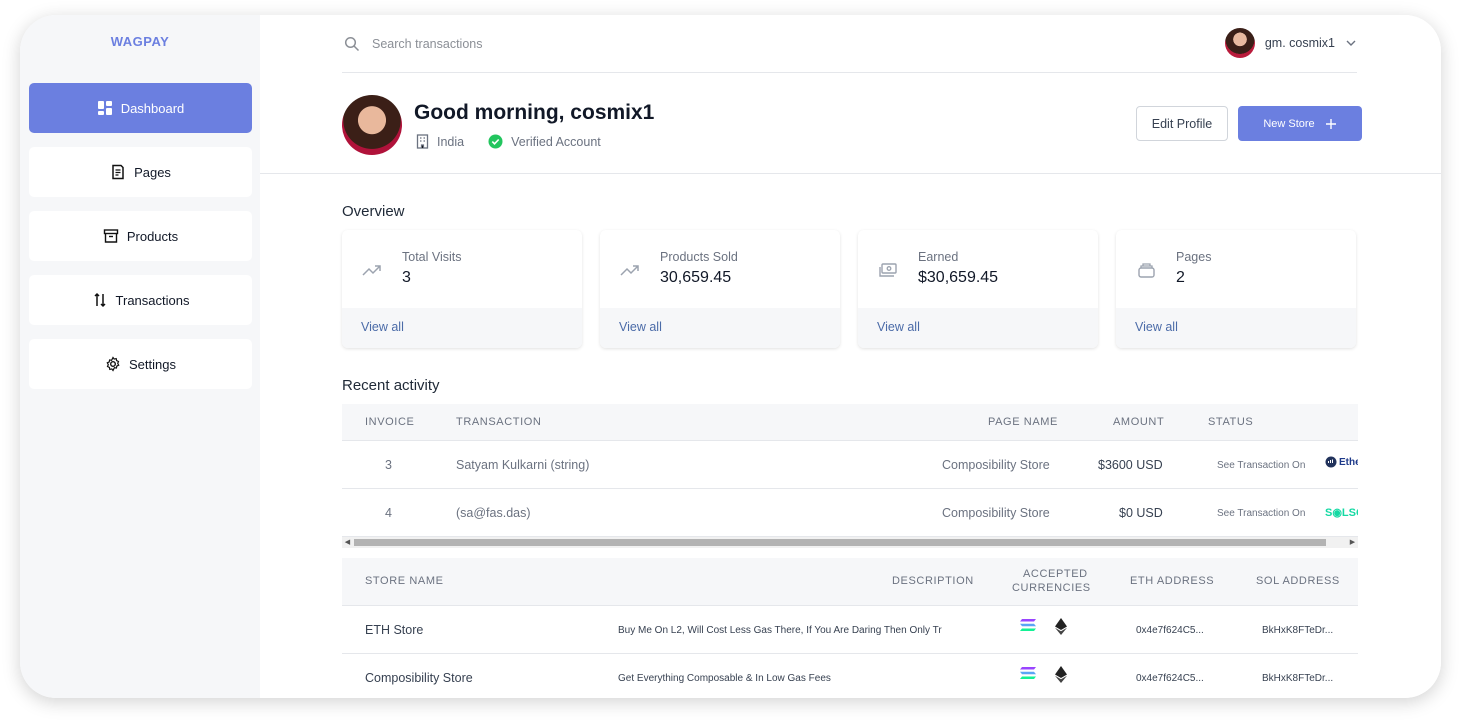 The height and width of the screenshot is (722, 1463). I want to click on solana-icon, so click(1028, 625).